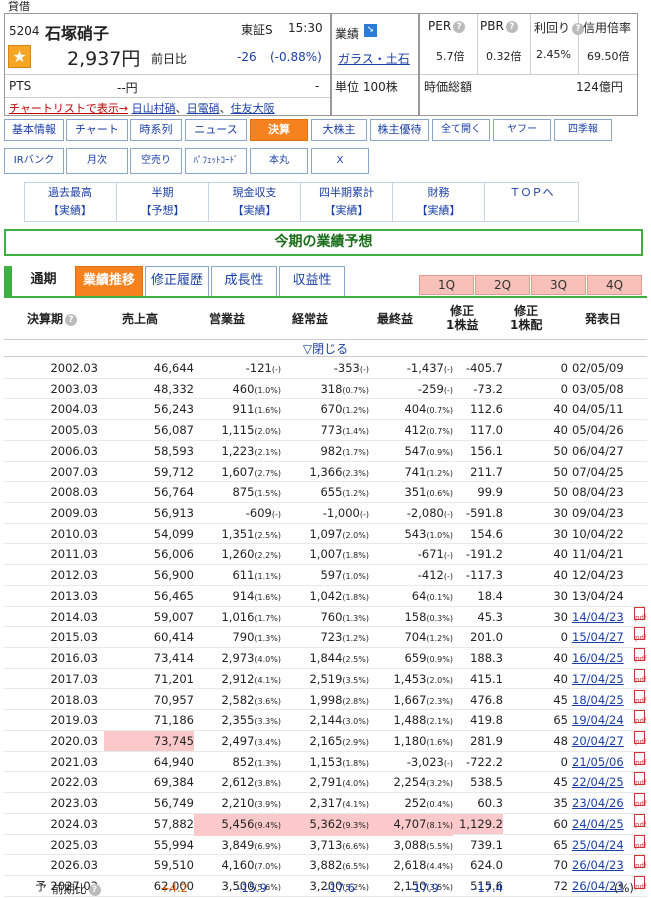  Describe the element at coordinates (602, 700) in the screenshot. I see `cell-announce-date-link: 18/04/25` at that location.